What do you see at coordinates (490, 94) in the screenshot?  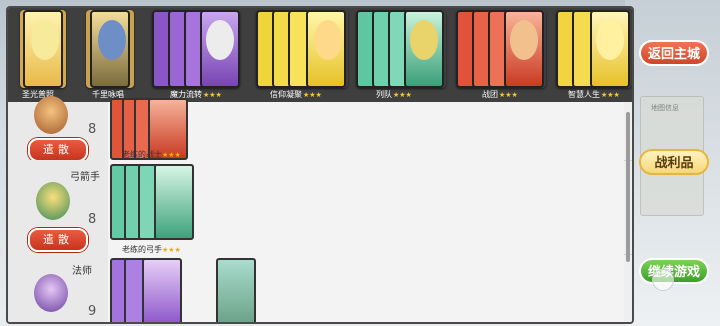 I see `card-name: 战团` at bounding box center [490, 94].